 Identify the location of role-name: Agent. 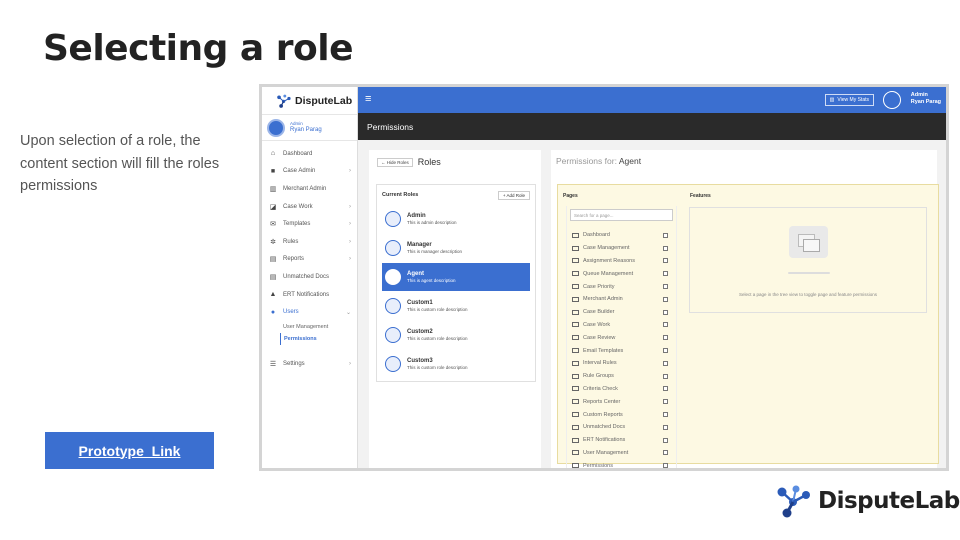
(415, 274).